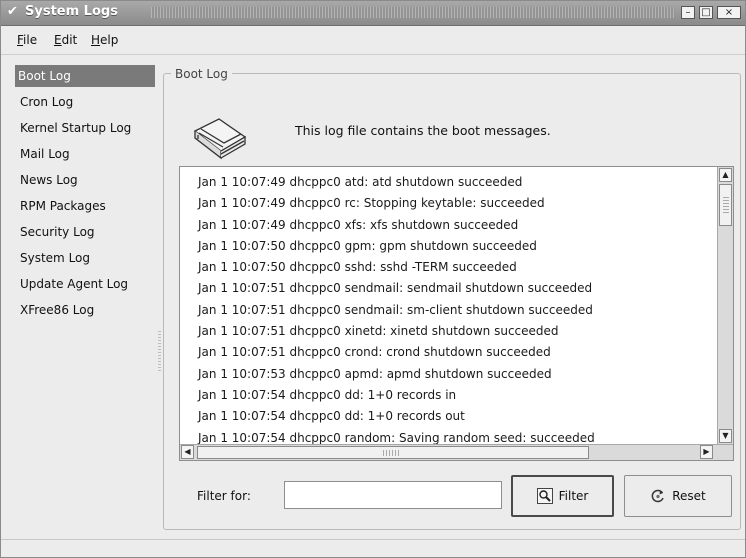 This screenshot has width=746, height=558. Describe the element at coordinates (725, 436) in the screenshot. I see `scroll-down-arrow-icon: ▼` at that location.